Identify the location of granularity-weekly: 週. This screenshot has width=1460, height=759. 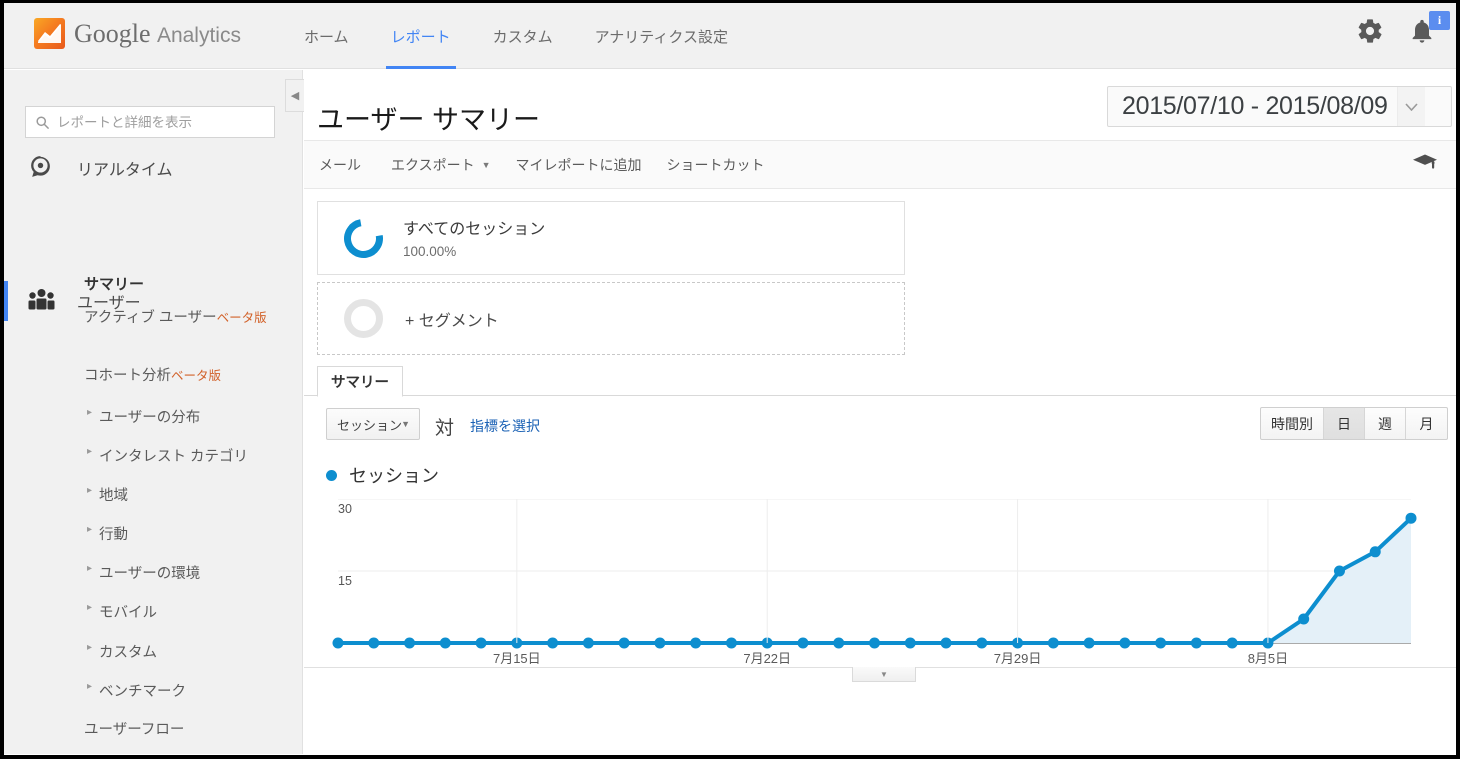
(1385, 423).